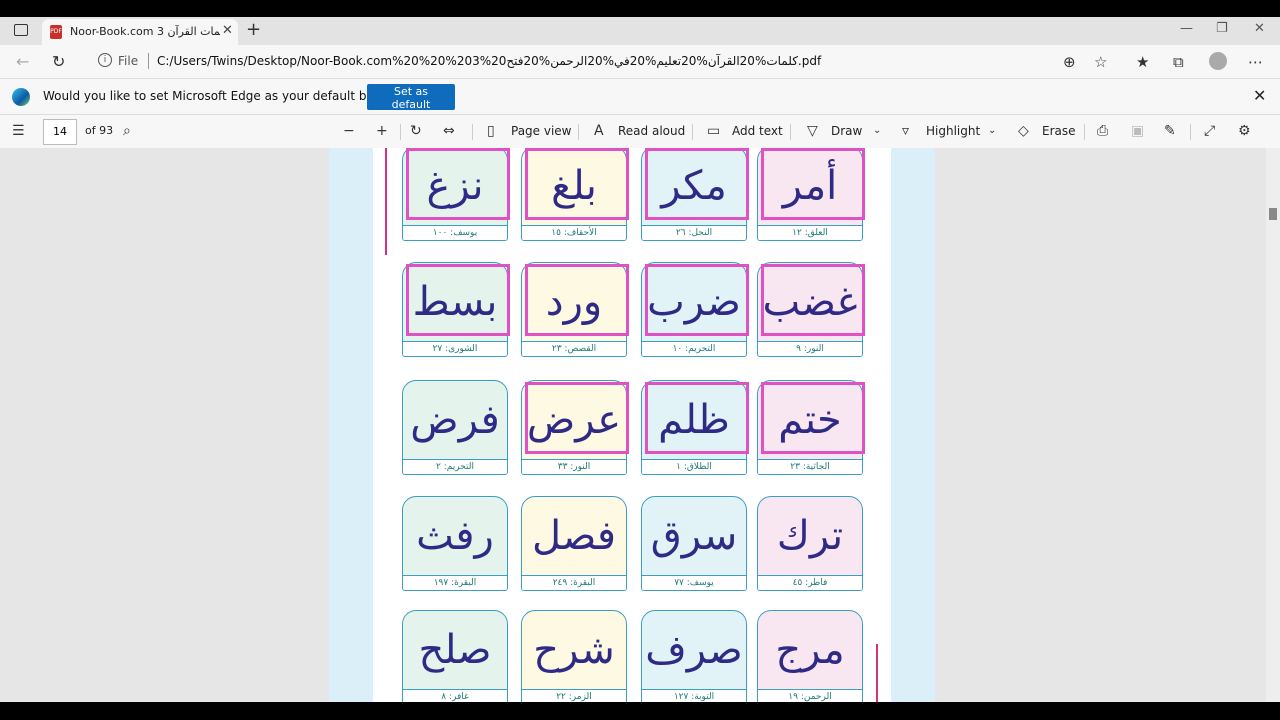  I want to click on verse-reference: يوسف: ١٠٠, so click(455, 232).